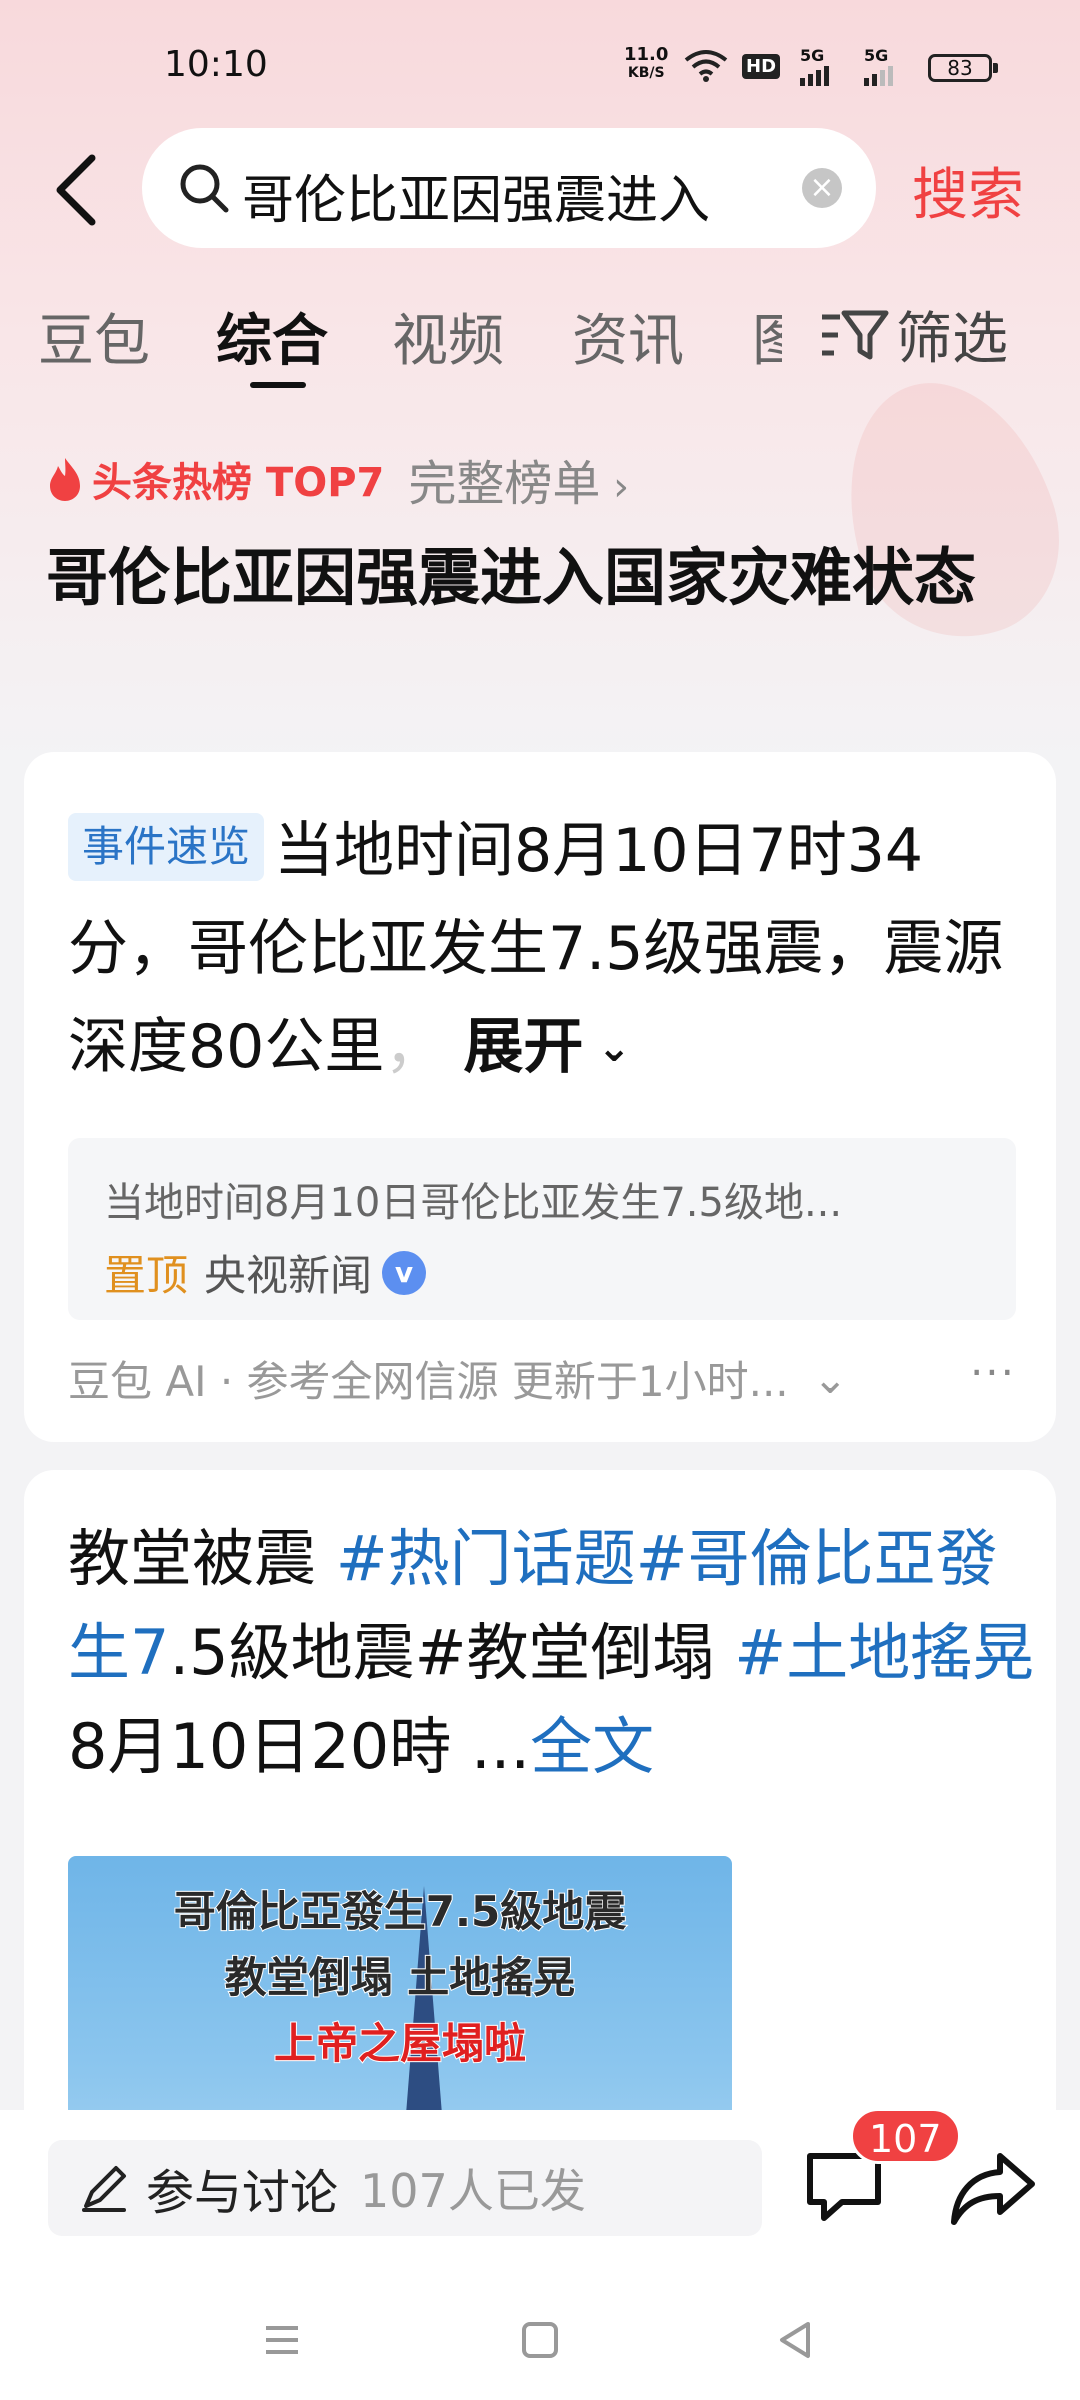 The height and width of the screenshot is (2400, 1080). I want to click on pinned-label: 置顶, so click(146, 1275).